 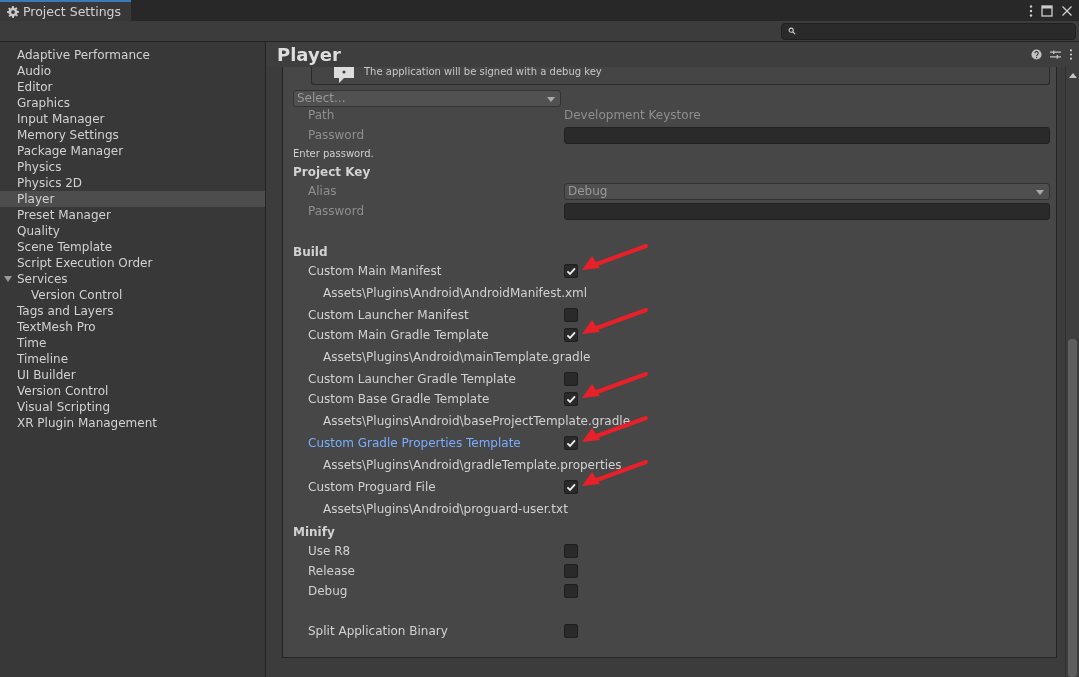 What do you see at coordinates (329, 551) in the screenshot?
I see `toggle-label: Use R8` at bounding box center [329, 551].